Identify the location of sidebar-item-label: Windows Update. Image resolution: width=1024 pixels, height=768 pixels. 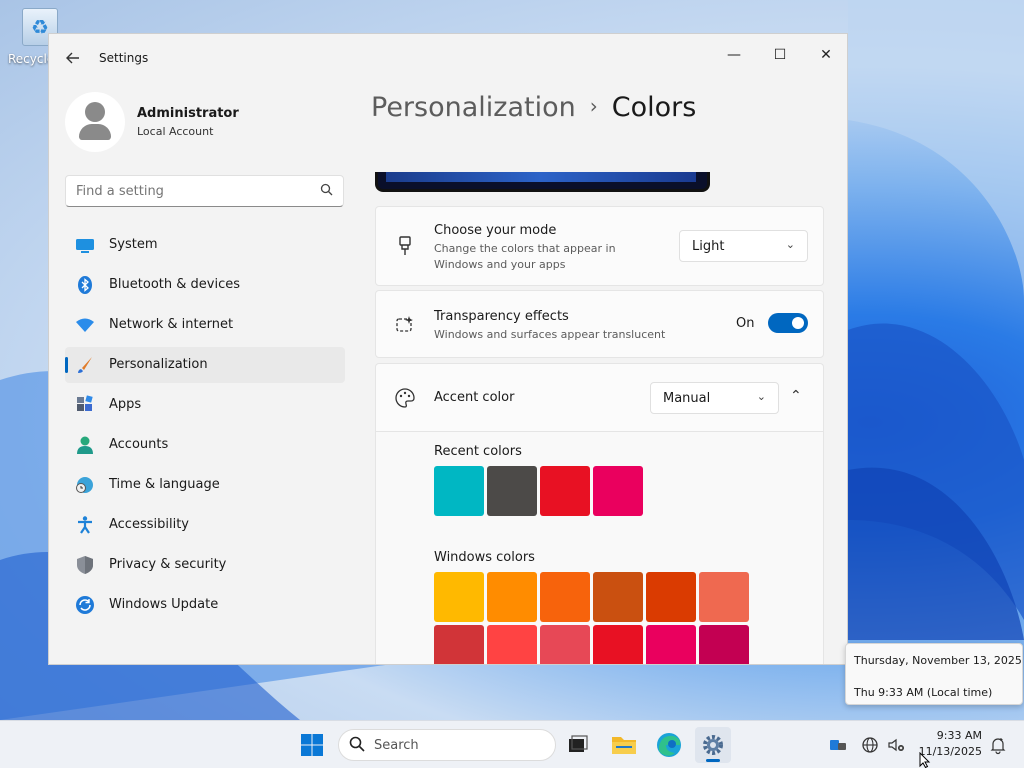
(164, 604).